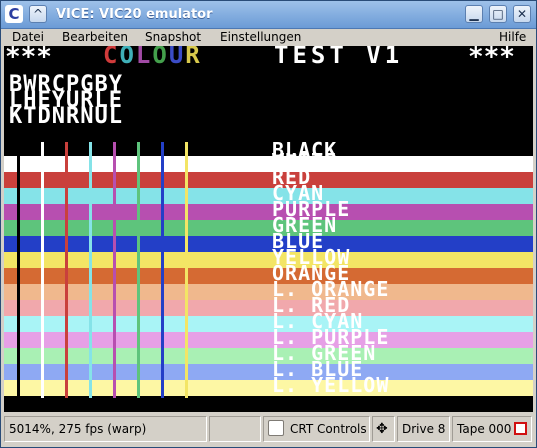 This screenshot has height=448, width=537. I want to click on menu-snapshot: Snapshot, so click(173, 37).